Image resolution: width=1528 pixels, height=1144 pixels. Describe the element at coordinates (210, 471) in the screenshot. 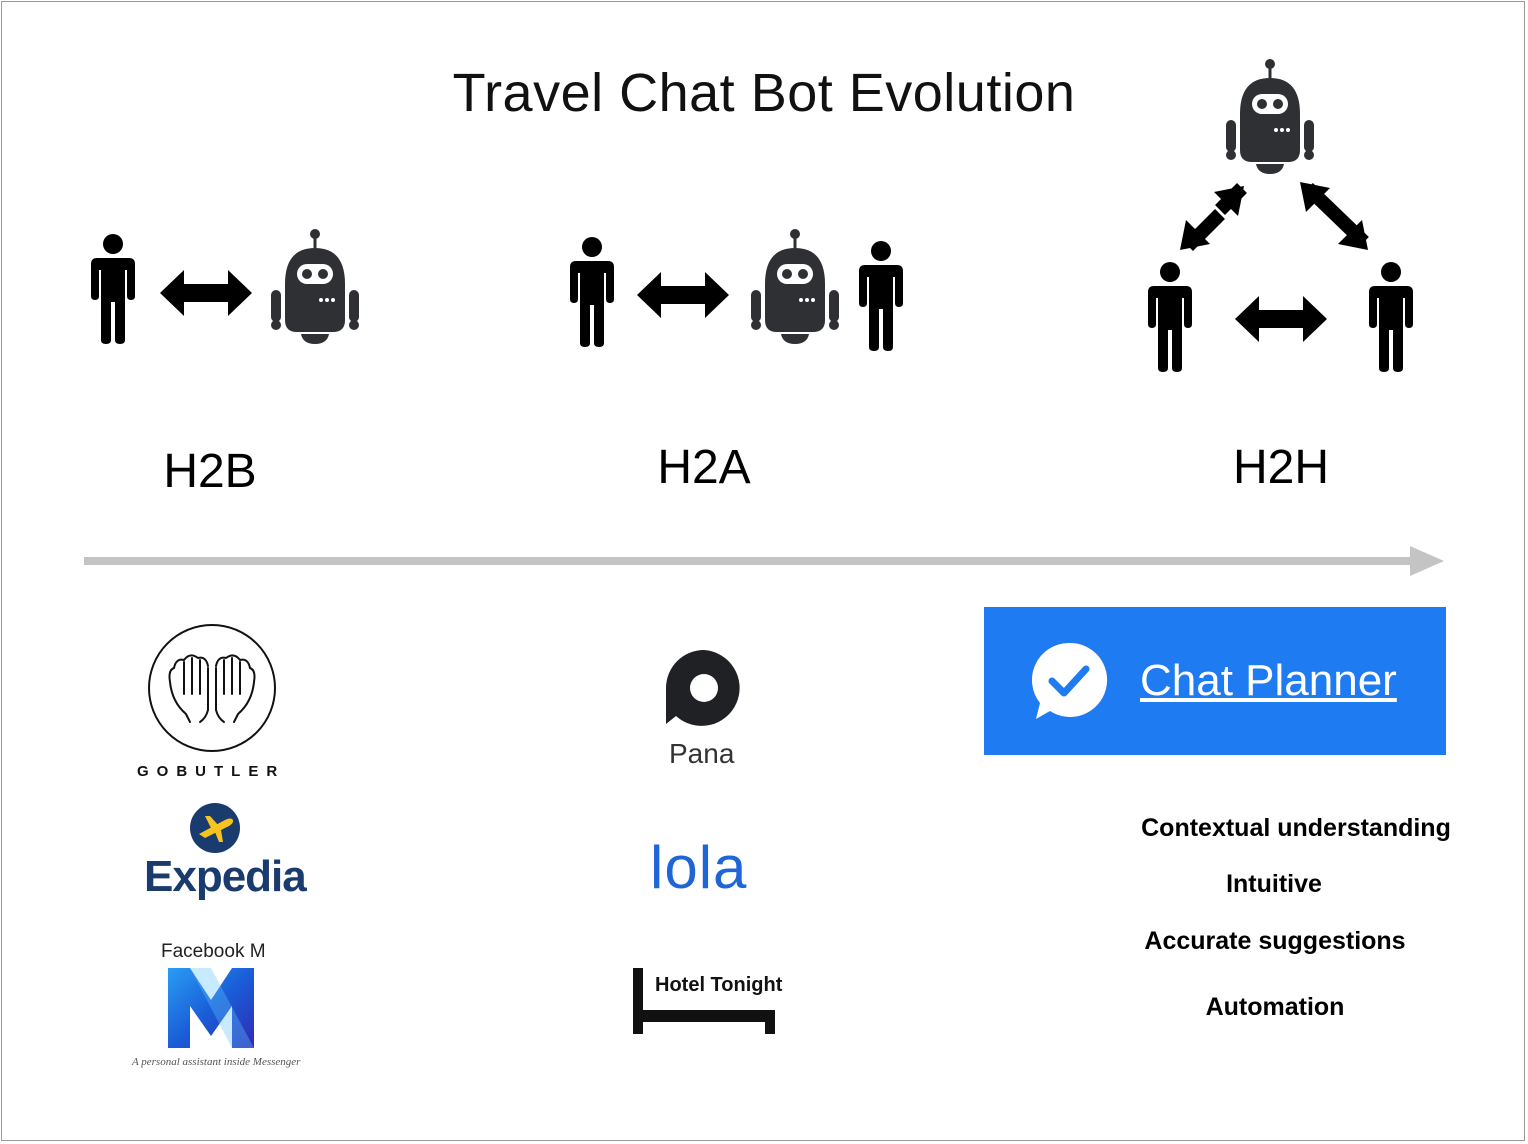

I see `stage-label-h2b: H2B` at that location.